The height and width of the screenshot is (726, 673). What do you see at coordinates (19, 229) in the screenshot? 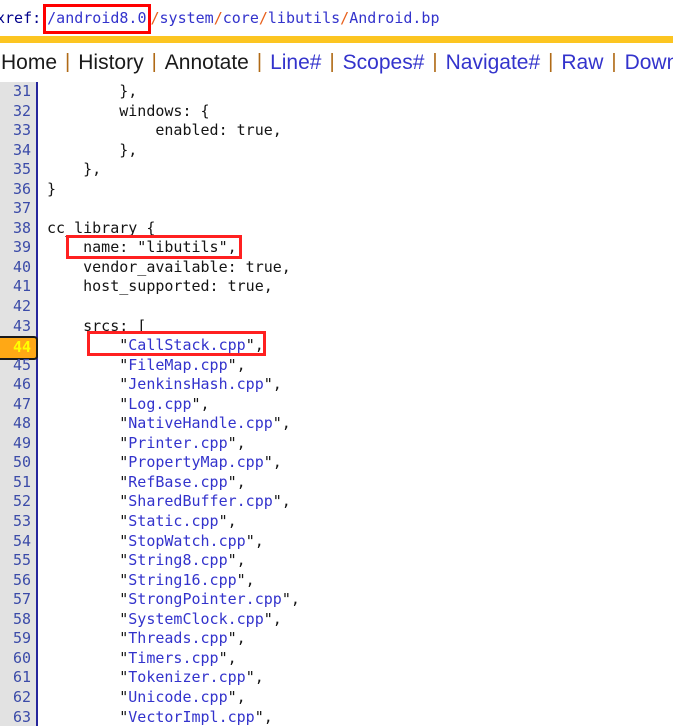
I see `line-number-38: 38` at bounding box center [19, 229].